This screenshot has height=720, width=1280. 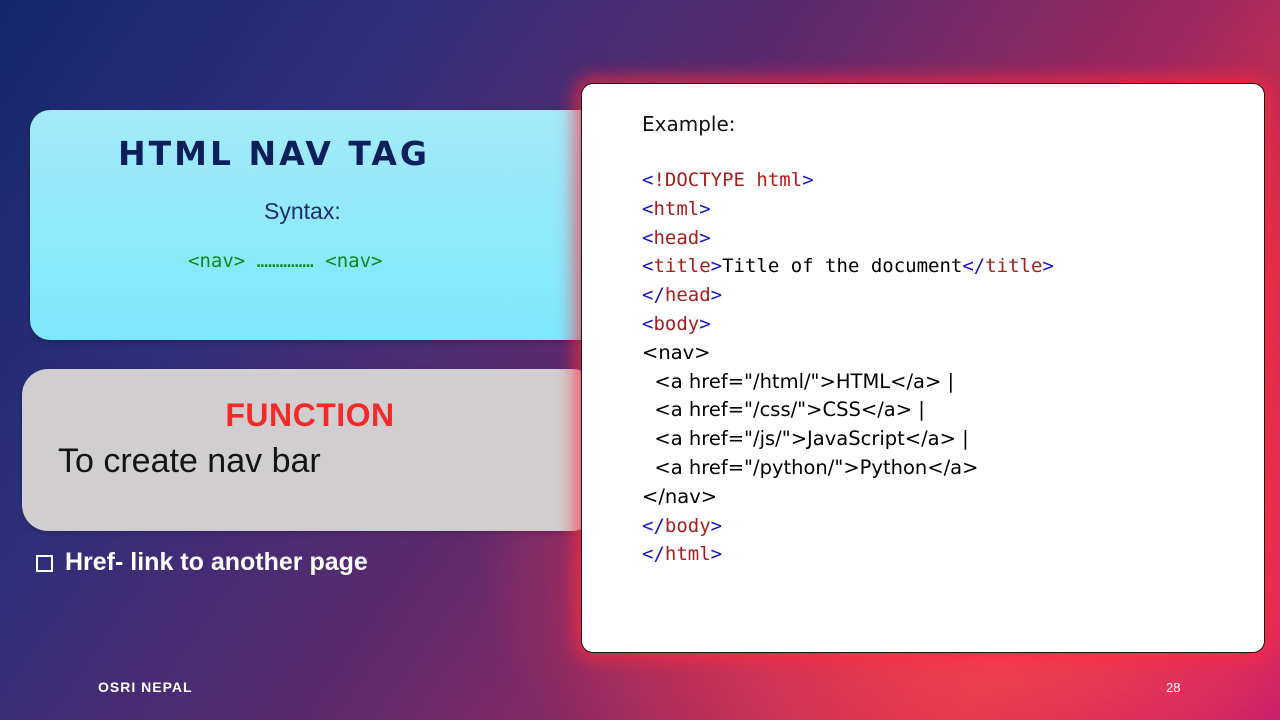 I want to click on page-number: 28, so click(x=1173, y=687).